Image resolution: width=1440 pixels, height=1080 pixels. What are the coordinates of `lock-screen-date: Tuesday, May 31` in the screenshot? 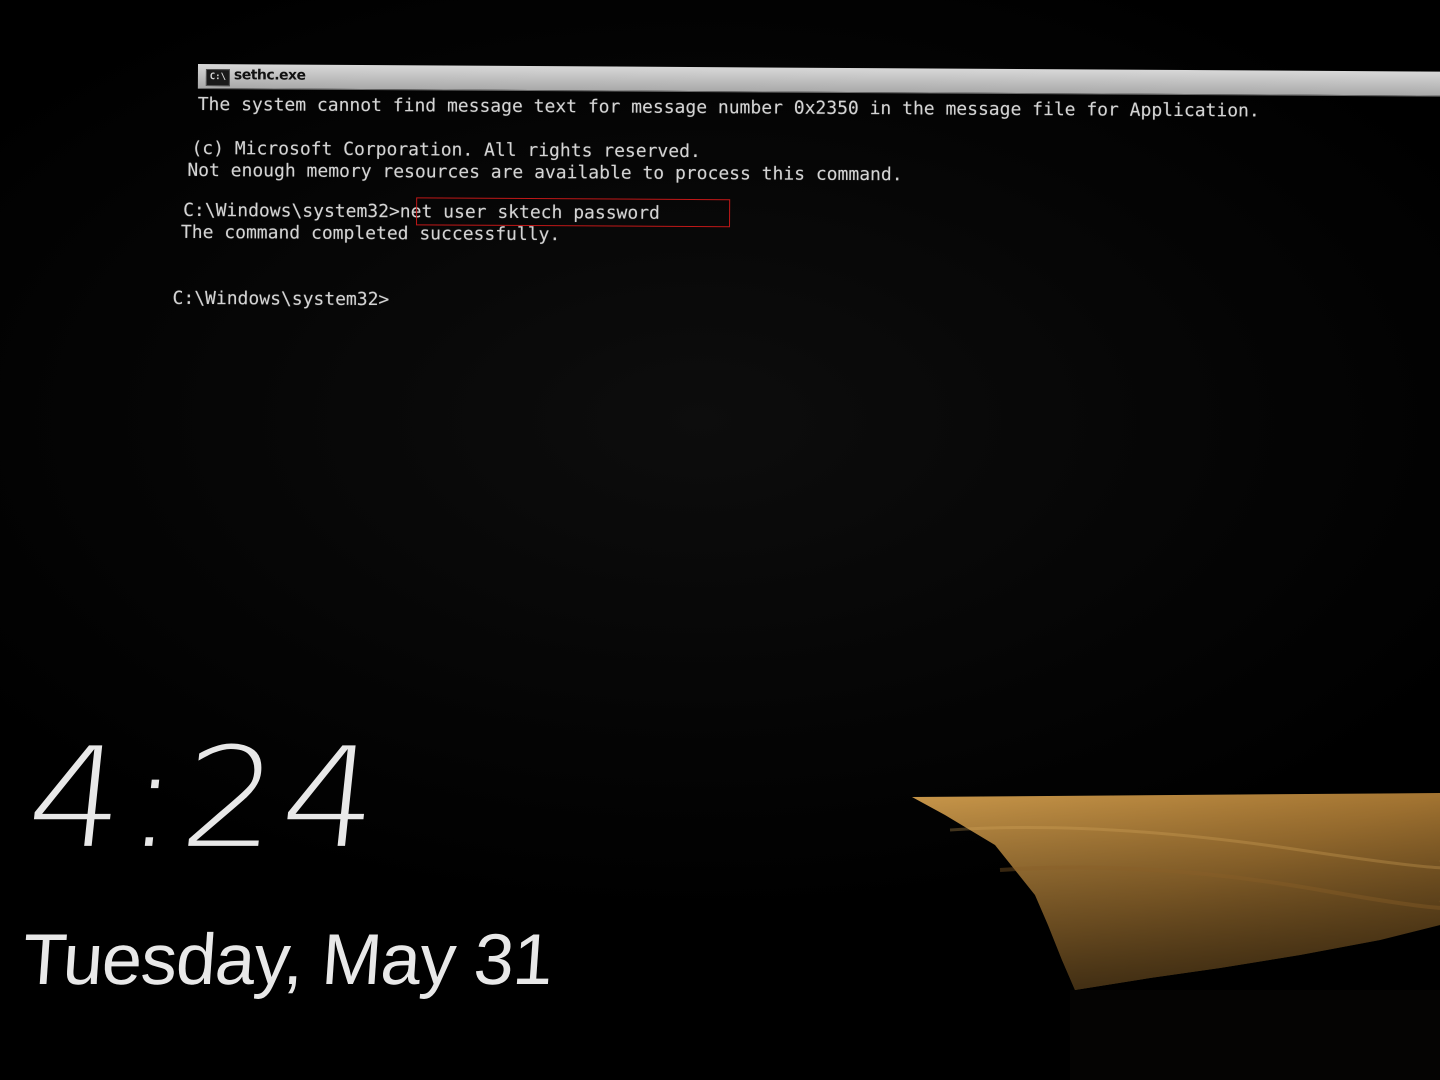 It's located at (287, 960).